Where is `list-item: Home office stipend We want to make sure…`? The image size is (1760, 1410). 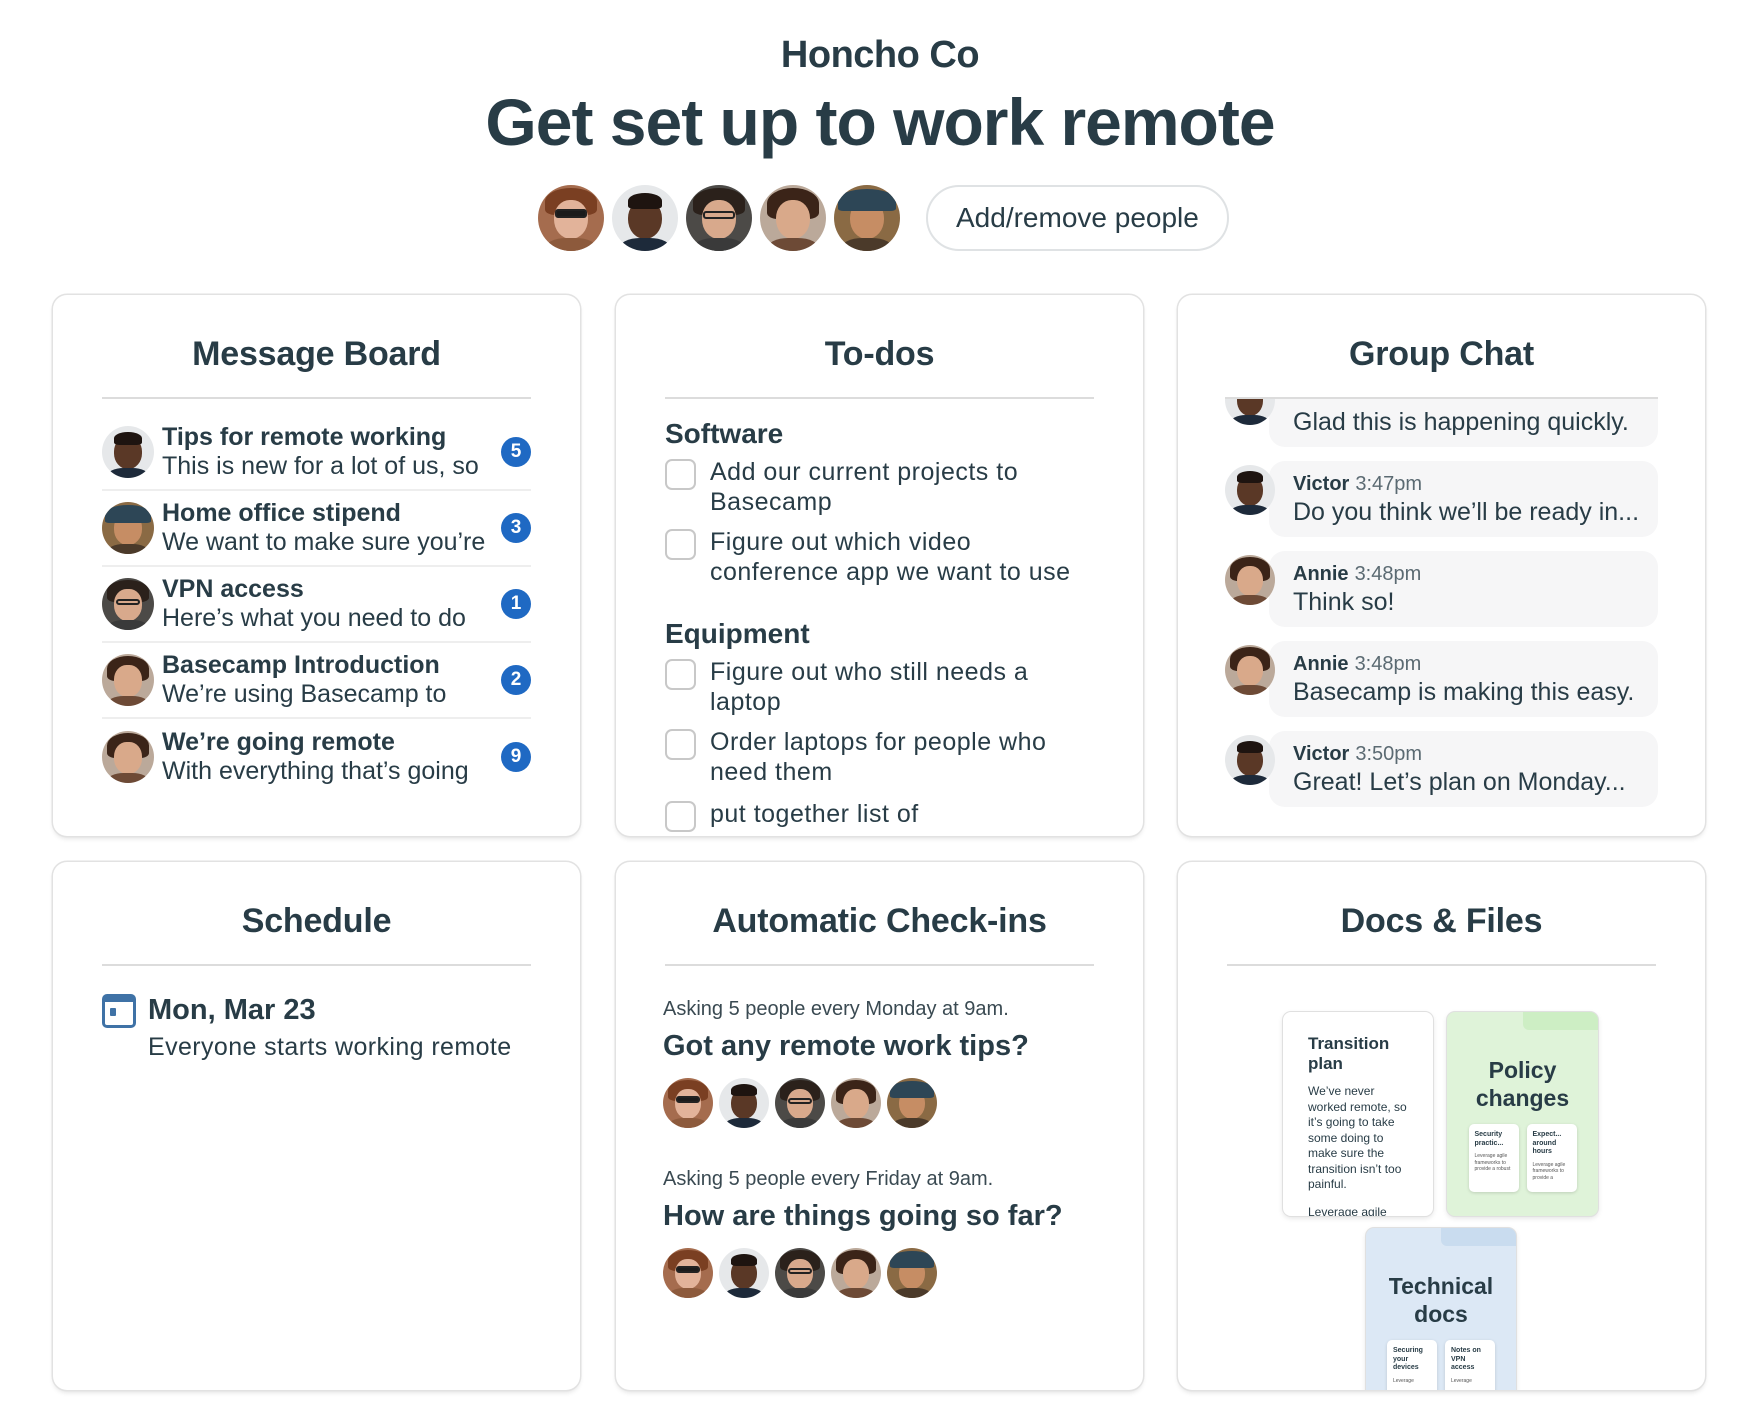 list-item: Home office stipend We want to make sure… is located at coordinates (316, 529).